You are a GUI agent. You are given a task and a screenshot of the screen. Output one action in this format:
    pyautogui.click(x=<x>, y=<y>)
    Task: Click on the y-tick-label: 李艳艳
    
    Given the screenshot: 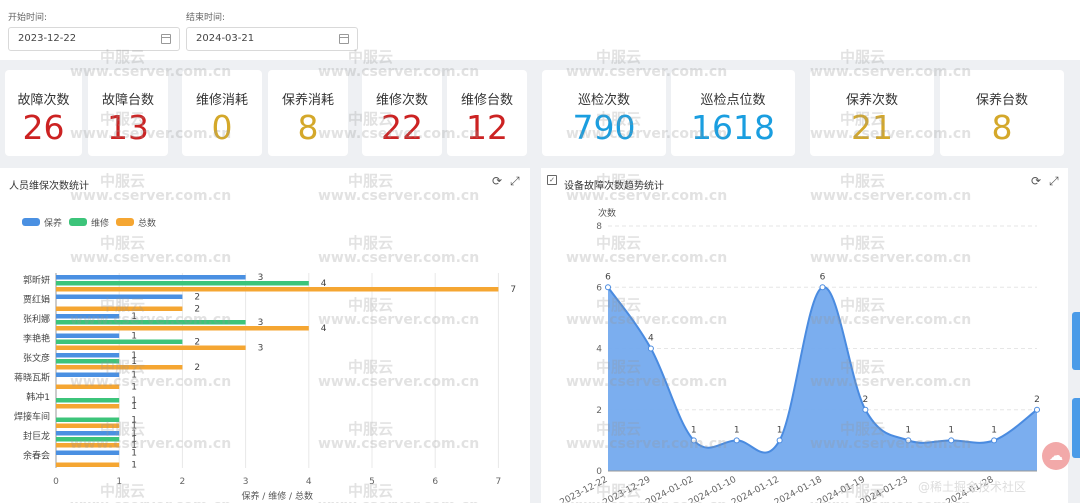 What is the action you would take?
    pyautogui.click(x=36, y=338)
    